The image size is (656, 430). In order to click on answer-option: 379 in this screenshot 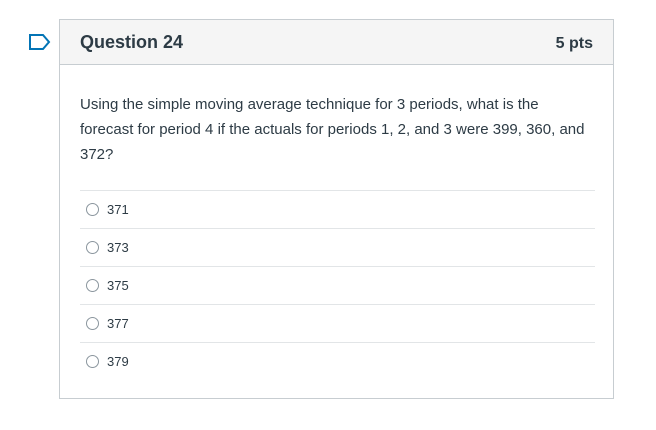, I will do `click(337, 361)`.